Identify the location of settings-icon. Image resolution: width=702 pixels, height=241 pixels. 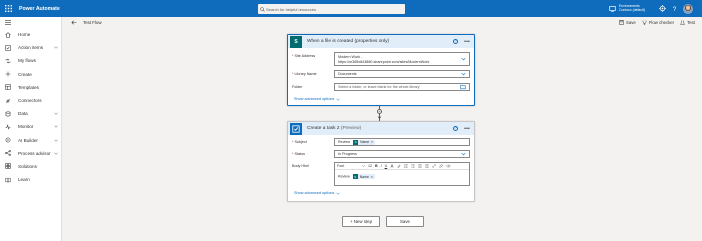
(662, 8).